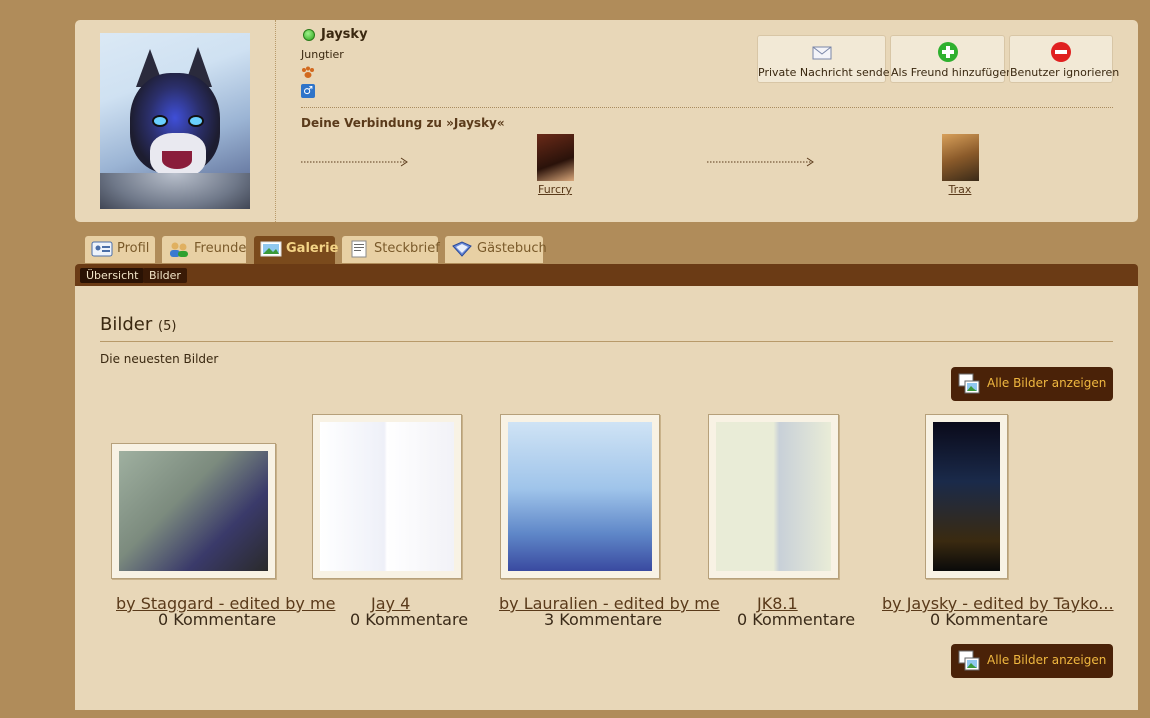 Image resolution: width=1150 pixels, height=718 pixels. I want to click on username: Jaysky, so click(344, 34).